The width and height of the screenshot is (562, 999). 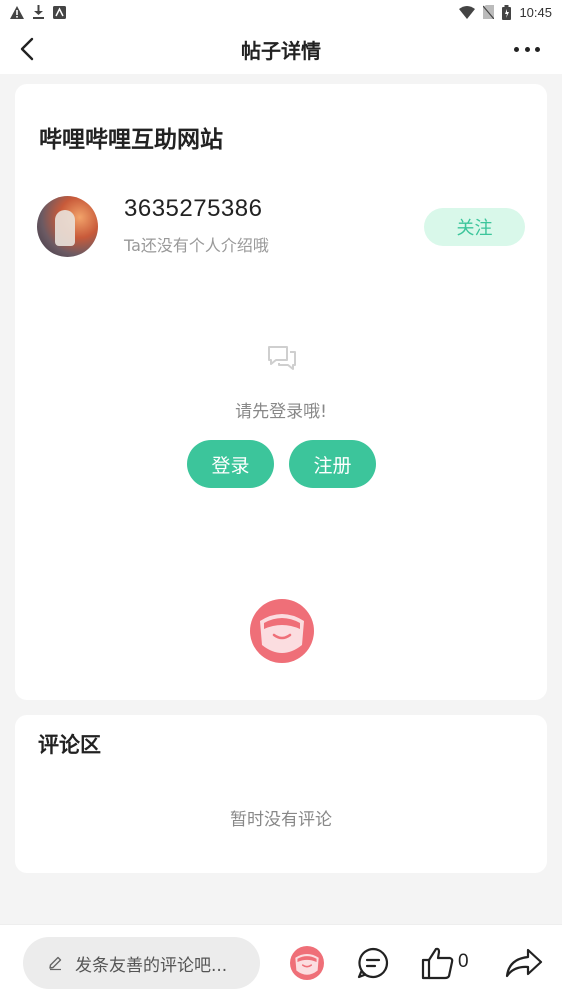 What do you see at coordinates (524, 963) in the screenshot?
I see `share-icon` at bounding box center [524, 963].